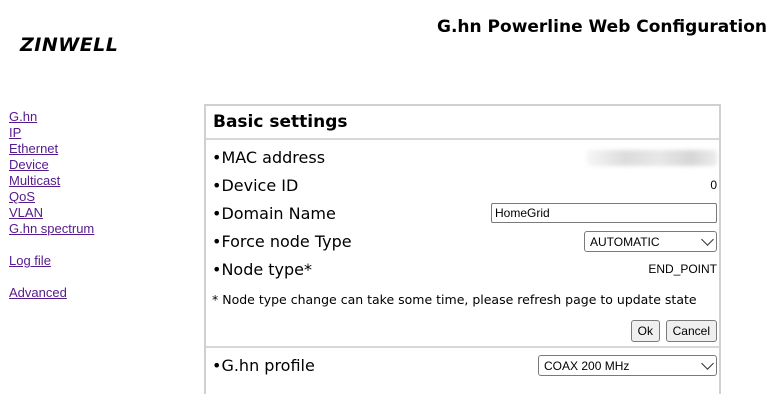 The height and width of the screenshot is (394, 781). I want to click on cancel-button: Cancel, so click(691, 331).